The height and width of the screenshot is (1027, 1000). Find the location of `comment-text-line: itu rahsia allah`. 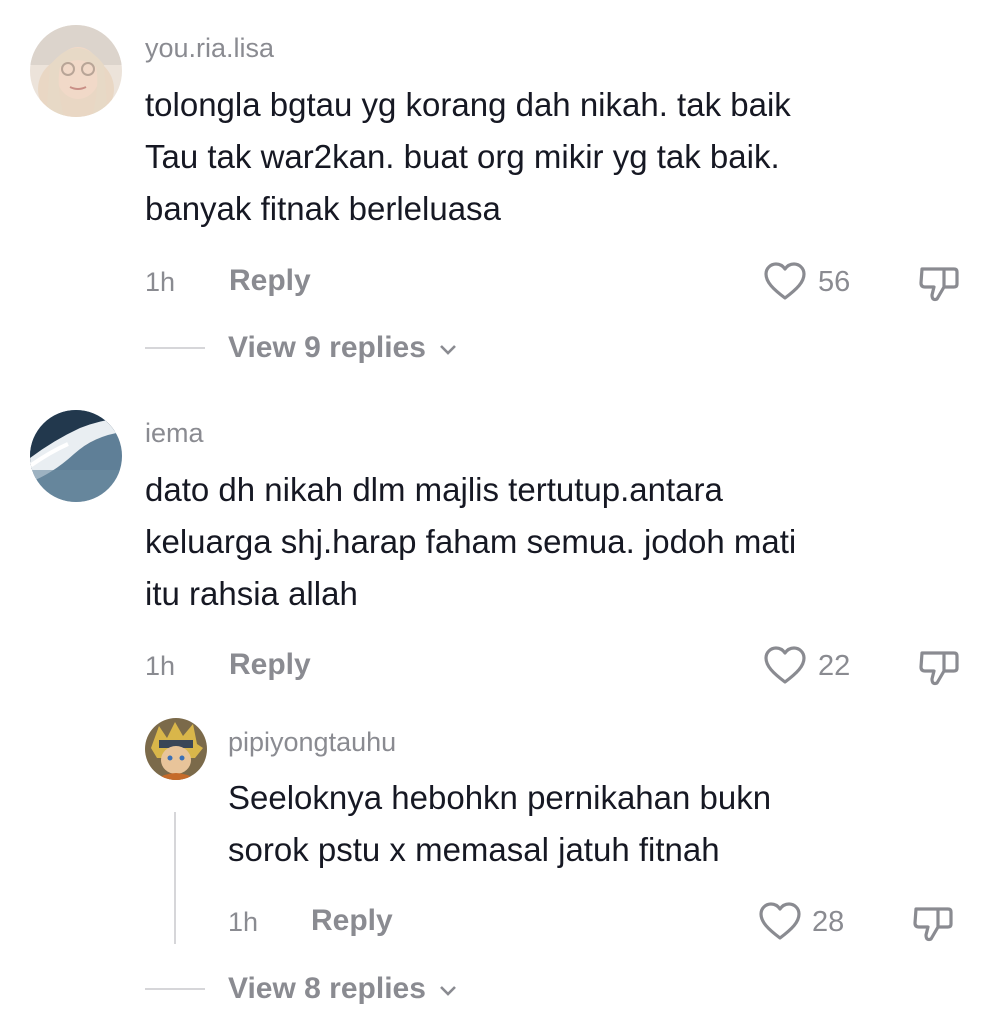

comment-text-line: itu rahsia allah is located at coordinates (251, 593).